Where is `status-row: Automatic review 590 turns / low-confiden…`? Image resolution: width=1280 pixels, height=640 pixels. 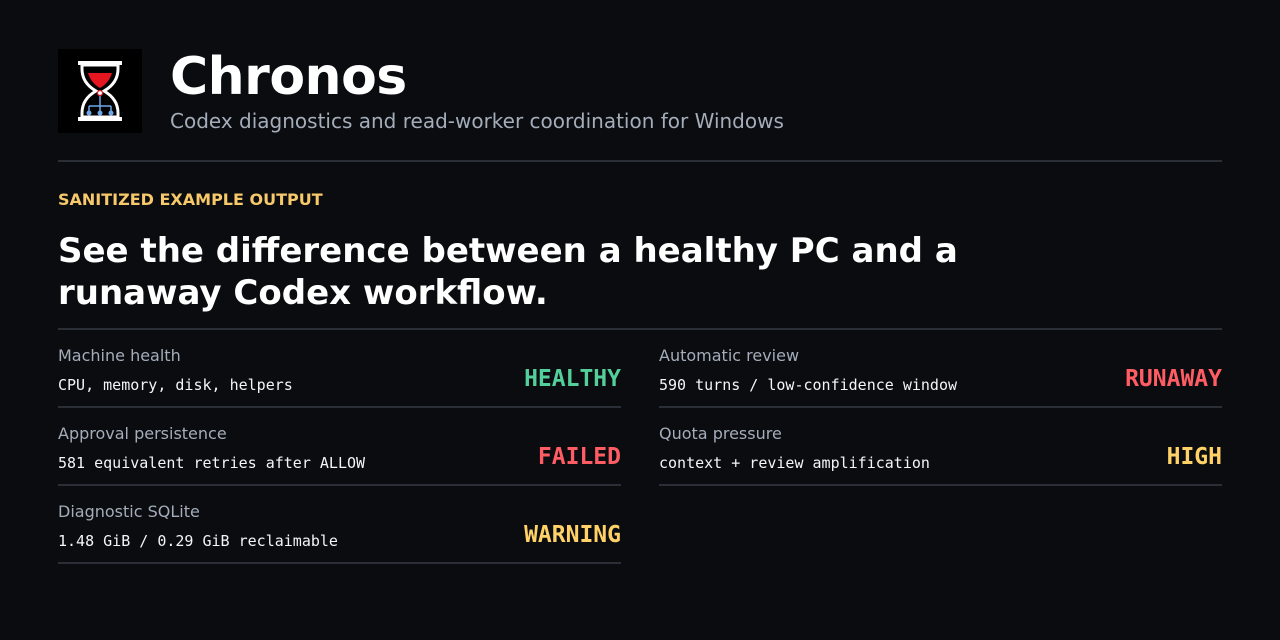 status-row: Automatic review 590 turns / low-confiden… is located at coordinates (940, 369).